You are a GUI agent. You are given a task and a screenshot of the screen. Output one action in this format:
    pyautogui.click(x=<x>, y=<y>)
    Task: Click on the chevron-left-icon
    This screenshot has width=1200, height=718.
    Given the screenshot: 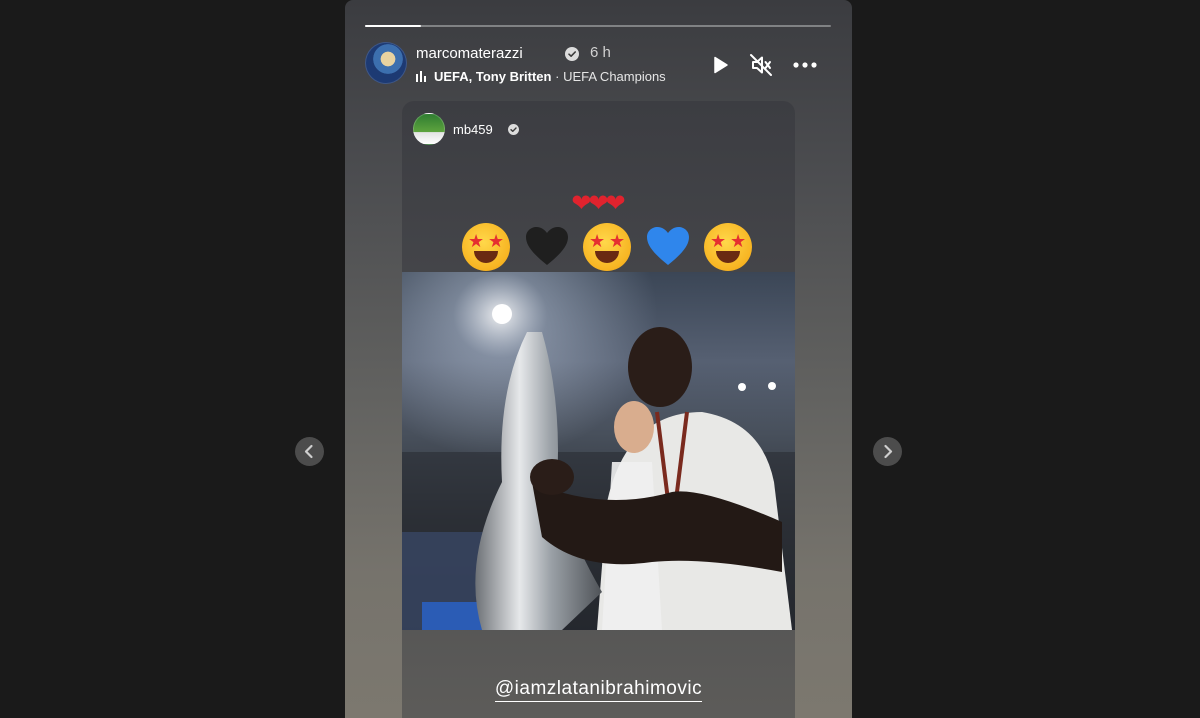 What is the action you would take?
    pyautogui.click(x=308, y=451)
    